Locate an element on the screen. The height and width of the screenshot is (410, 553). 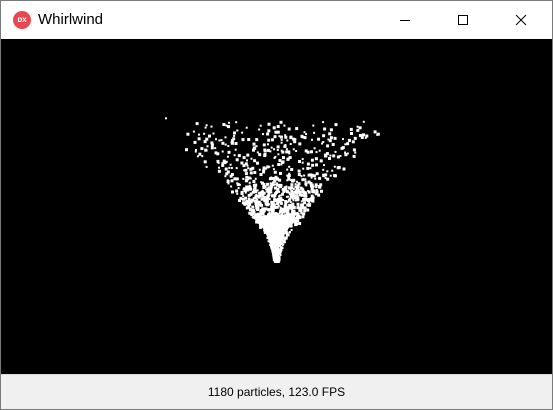
close-button is located at coordinates (521, 20).